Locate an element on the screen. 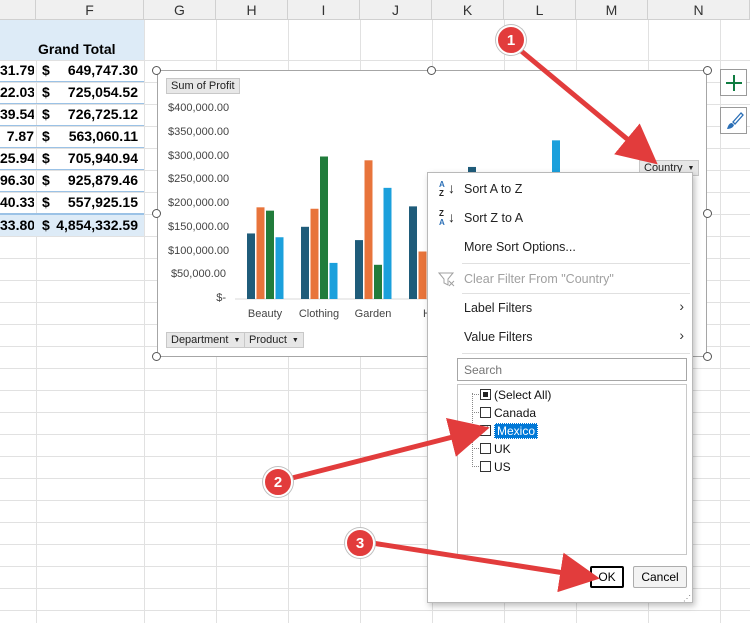 Image resolution: width=750 pixels, height=623 pixels. step-badge-2: 2 is located at coordinates (278, 482).